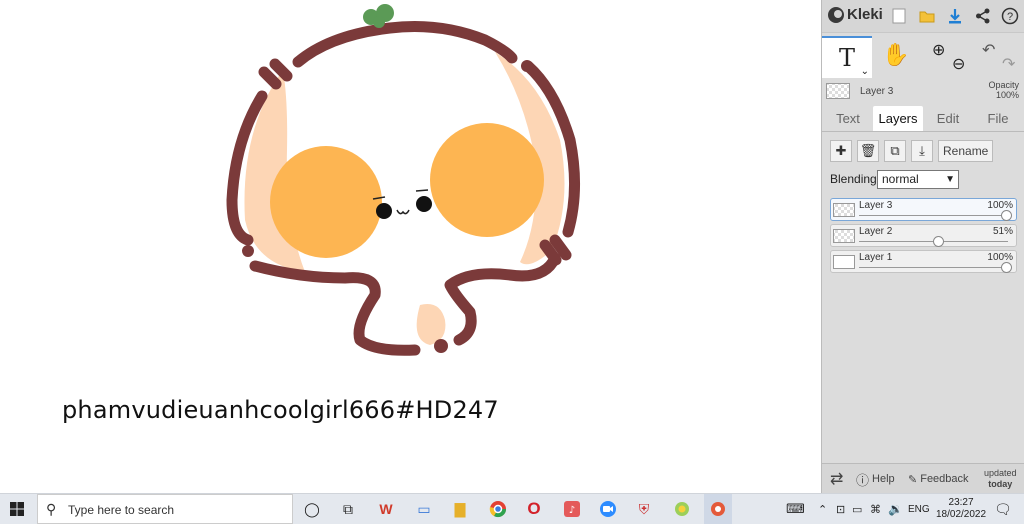 This screenshot has height=524, width=1024. What do you see at coordinates (718, 509) in the screenshot?
I see `kleki-browser-tab-icon` at bounding box center [718, 509].